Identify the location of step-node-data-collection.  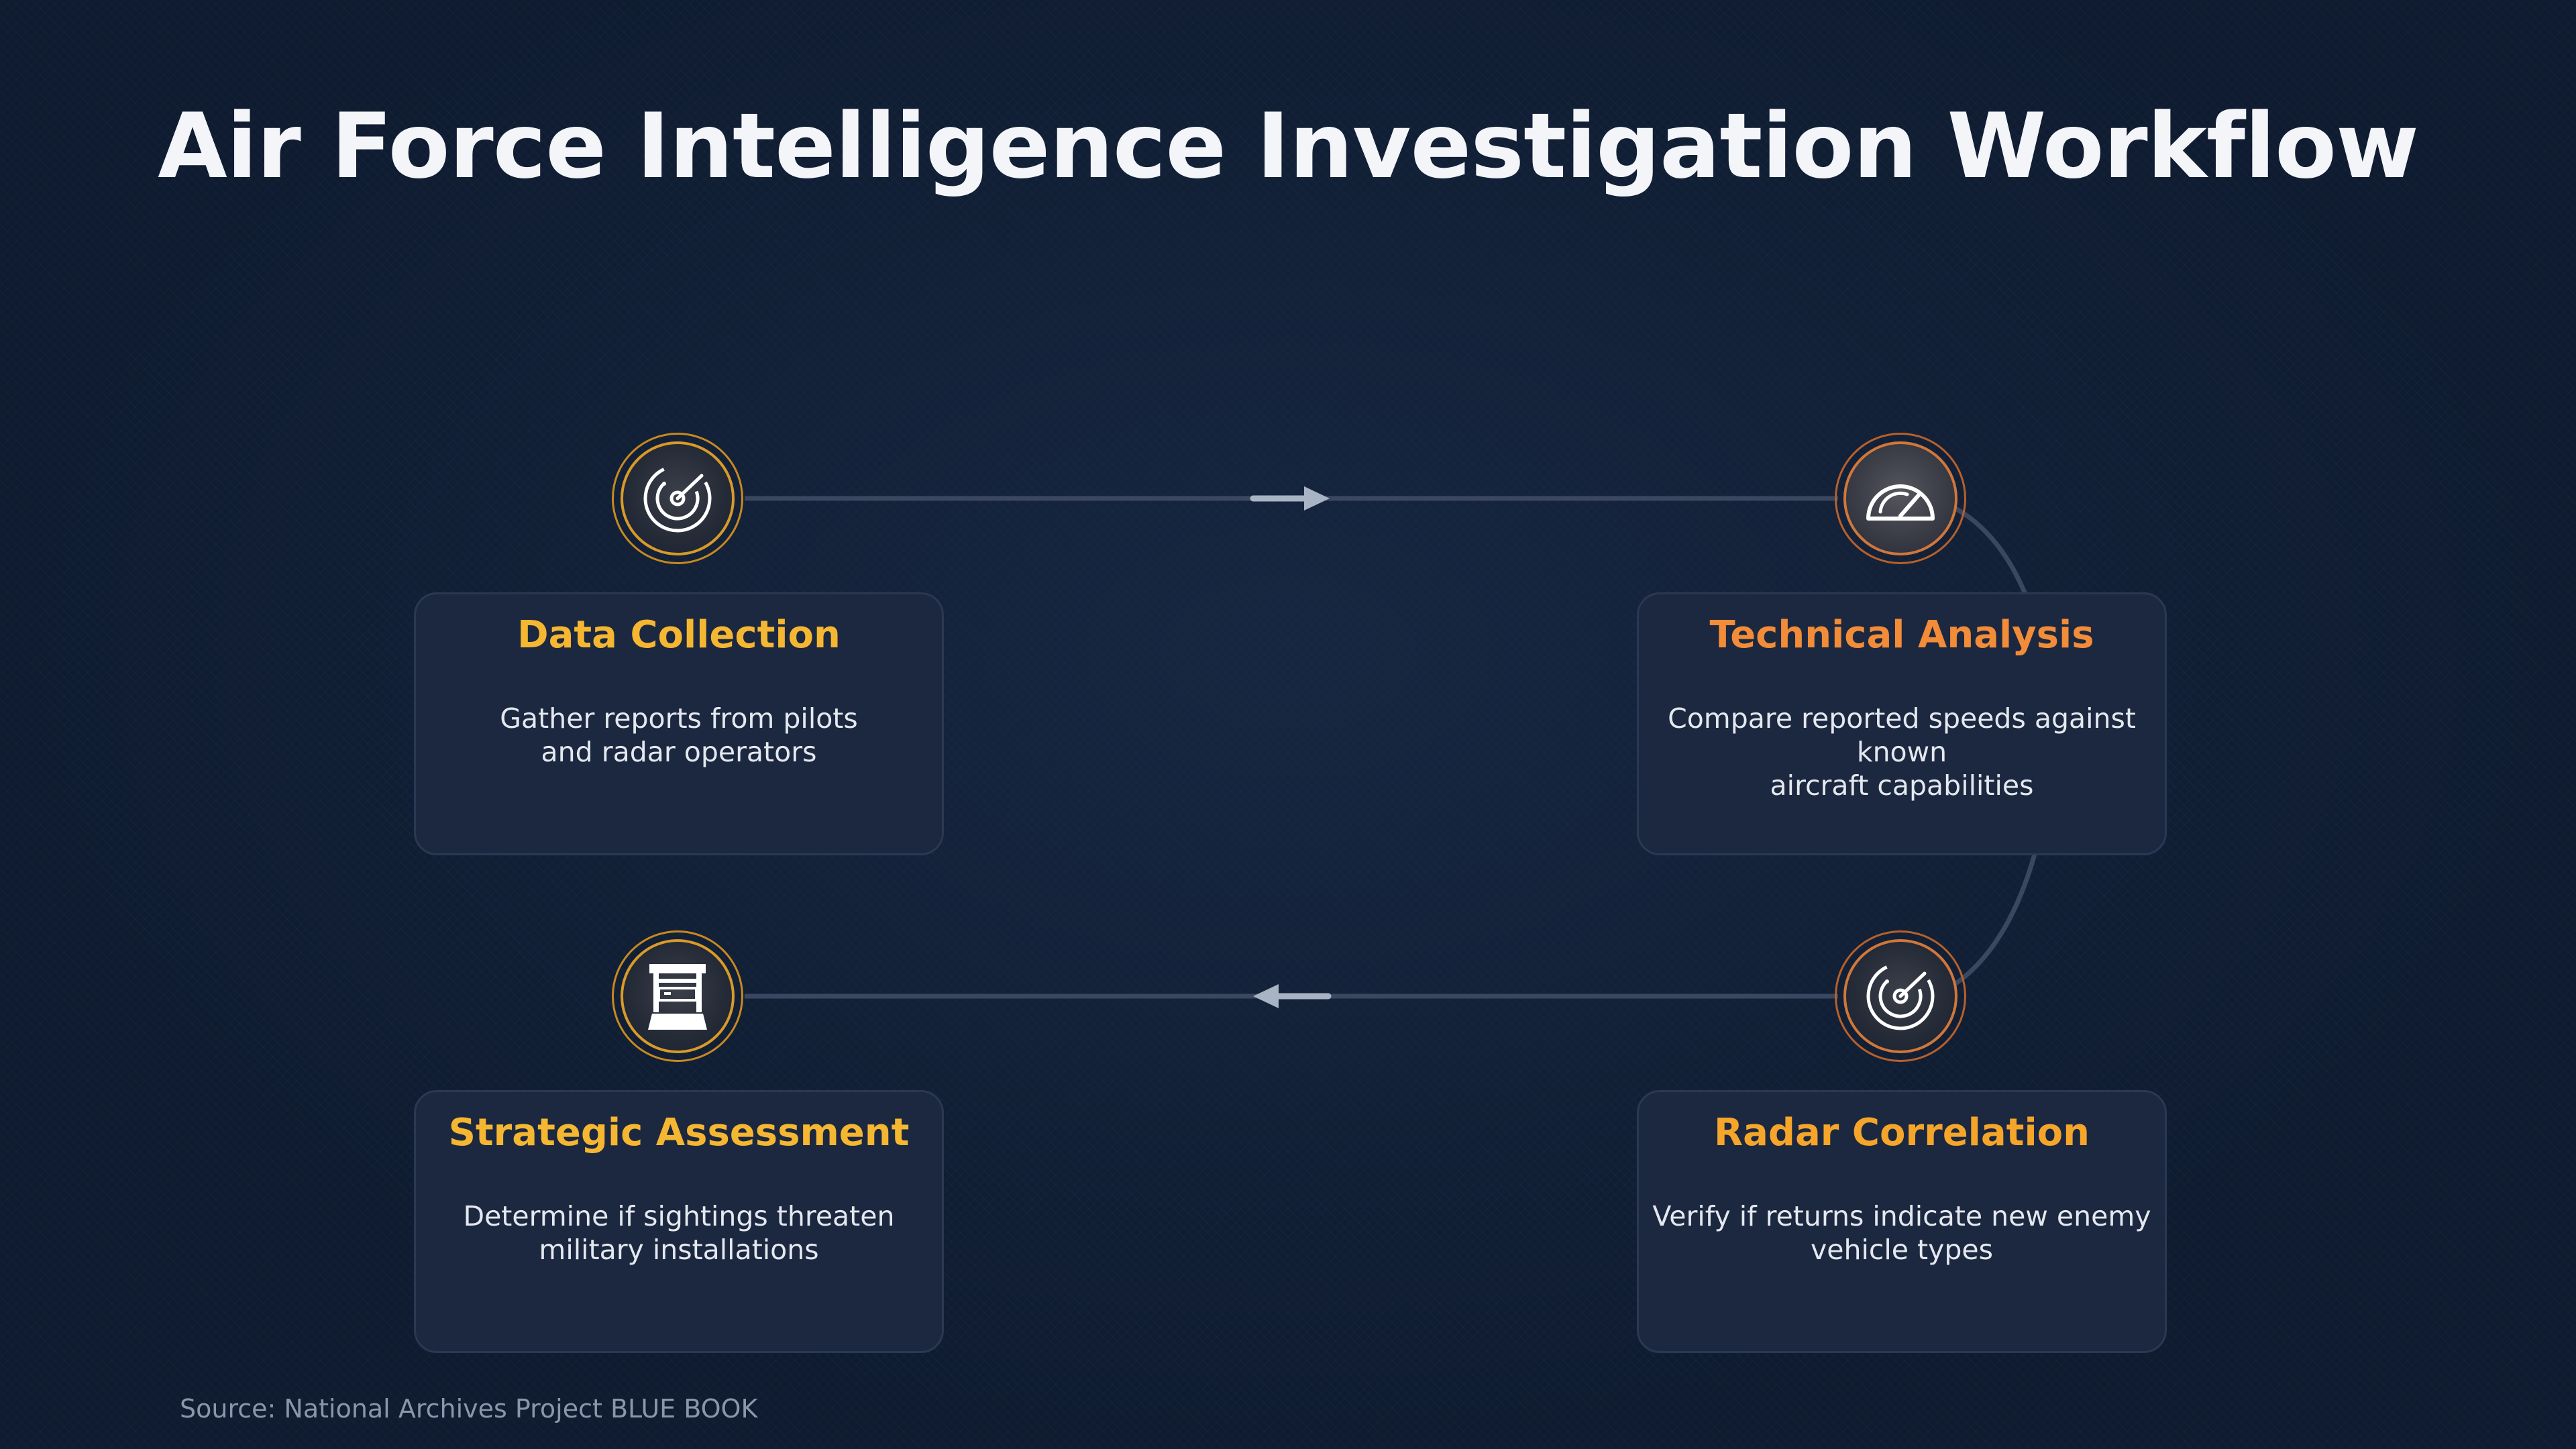
(677, 498).